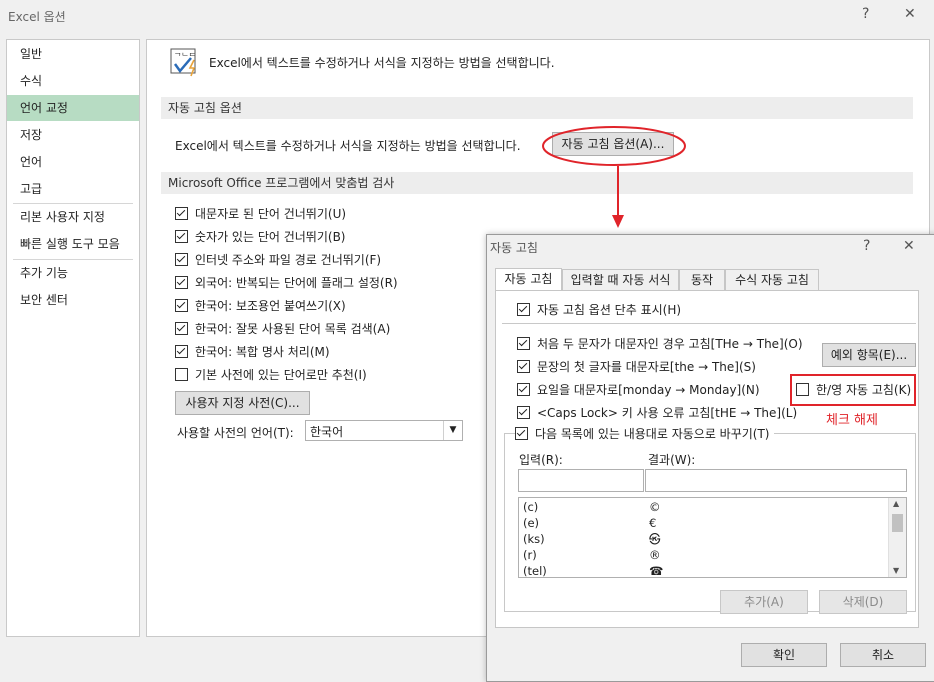 The image size is (934, 682). What do you see at coordinates (531, 507) in the screenshot?
I see `list-item-input: (c)` at bounding box center [531, 507].